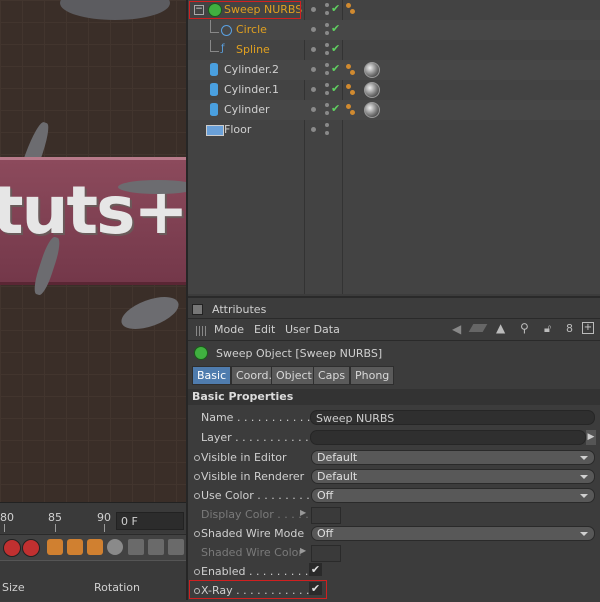 This screenshot has width=600, height=602. What do you see at coordinates (547, 329) in the screenshot?
I see `lock-icon: 🔓︎` at bounding box center [547, 329].